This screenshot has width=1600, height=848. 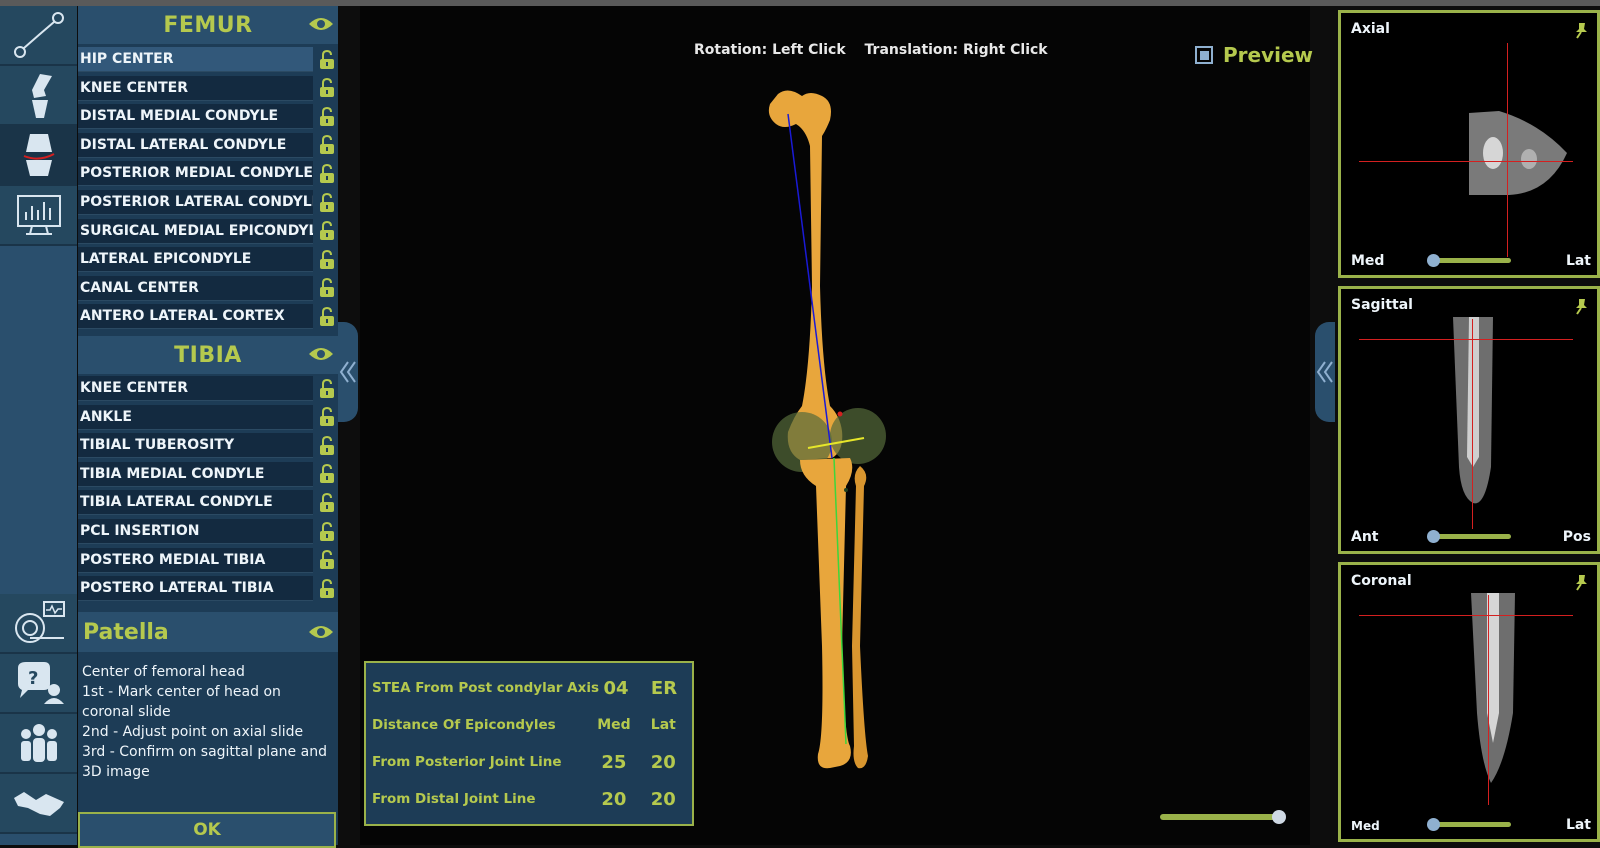 I want to click on landmark-row: ANKLE, so click(x=208, y=417).